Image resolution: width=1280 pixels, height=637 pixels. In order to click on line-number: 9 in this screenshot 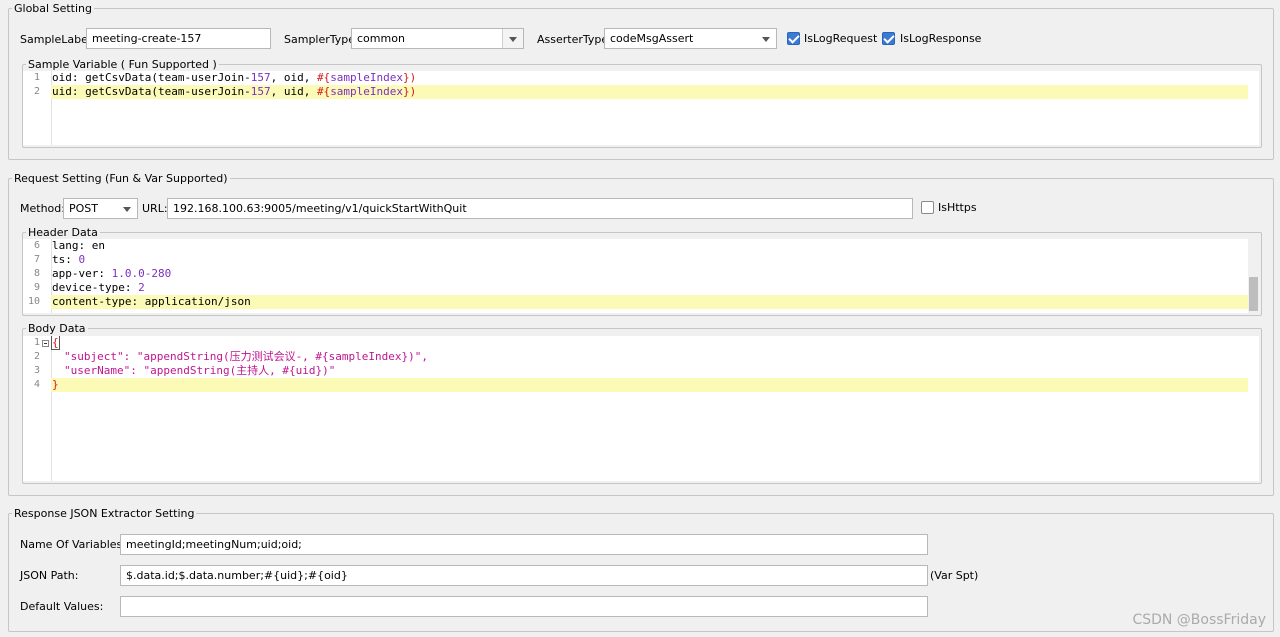, I will do `click(36, 287)`.